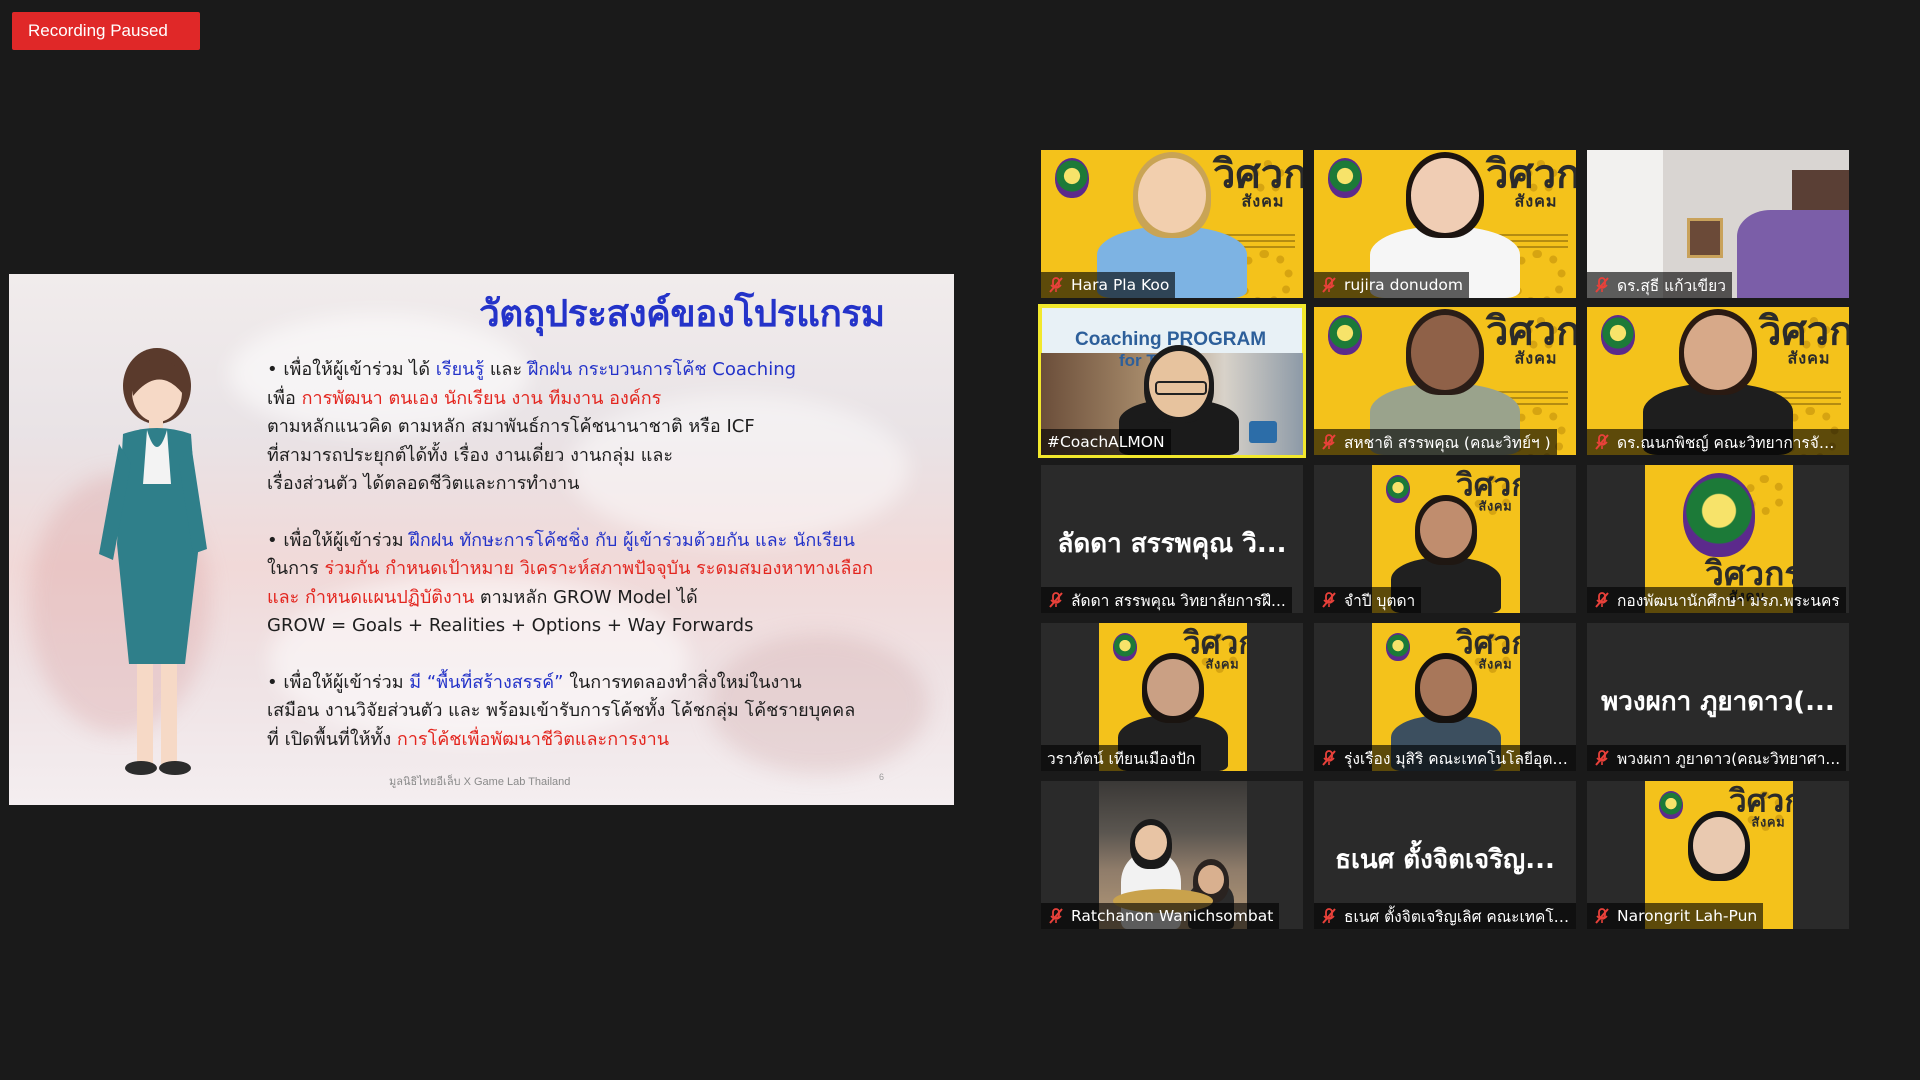  I want to click on highlight-text: ร่วมกัน, so click(352, 568).